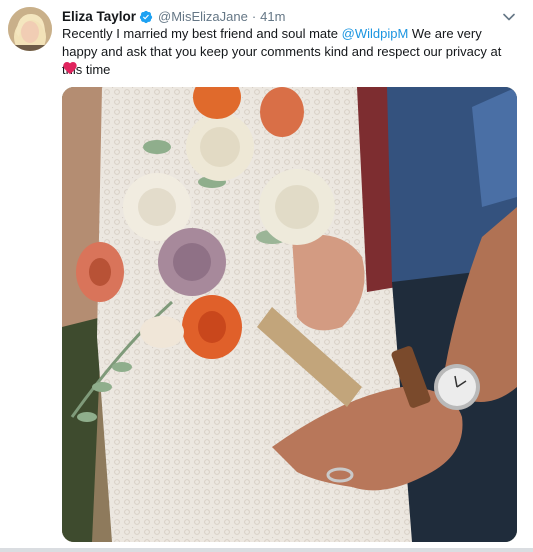  I want to click on avatar-image, so click(30, 29).